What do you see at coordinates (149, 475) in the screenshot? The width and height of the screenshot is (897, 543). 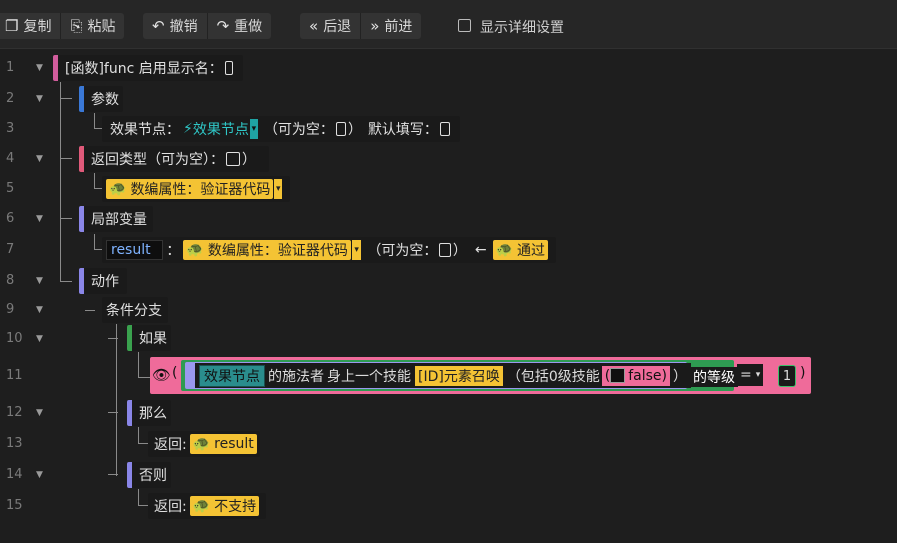 I see `else-block: 否则` at bounding box center [149, 475].